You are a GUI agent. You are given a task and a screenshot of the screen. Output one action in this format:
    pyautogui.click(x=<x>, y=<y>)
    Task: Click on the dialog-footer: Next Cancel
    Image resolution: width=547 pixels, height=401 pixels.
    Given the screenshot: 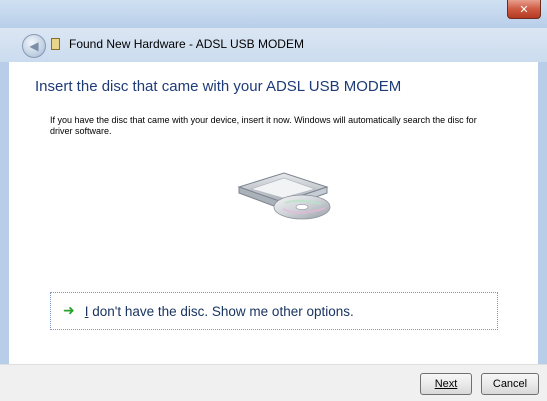 What is the action you would take?
    pyautogui.click(x=273, y=382)
    